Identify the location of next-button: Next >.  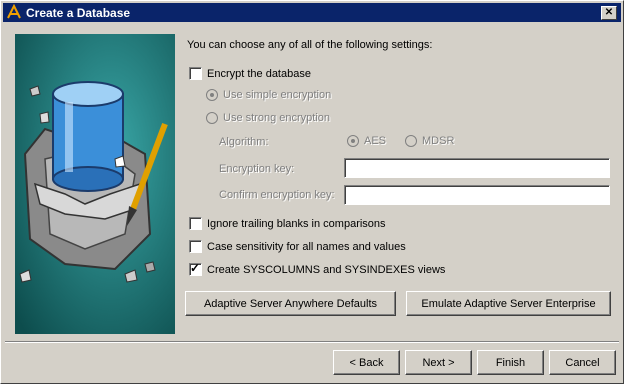
(438, 362).